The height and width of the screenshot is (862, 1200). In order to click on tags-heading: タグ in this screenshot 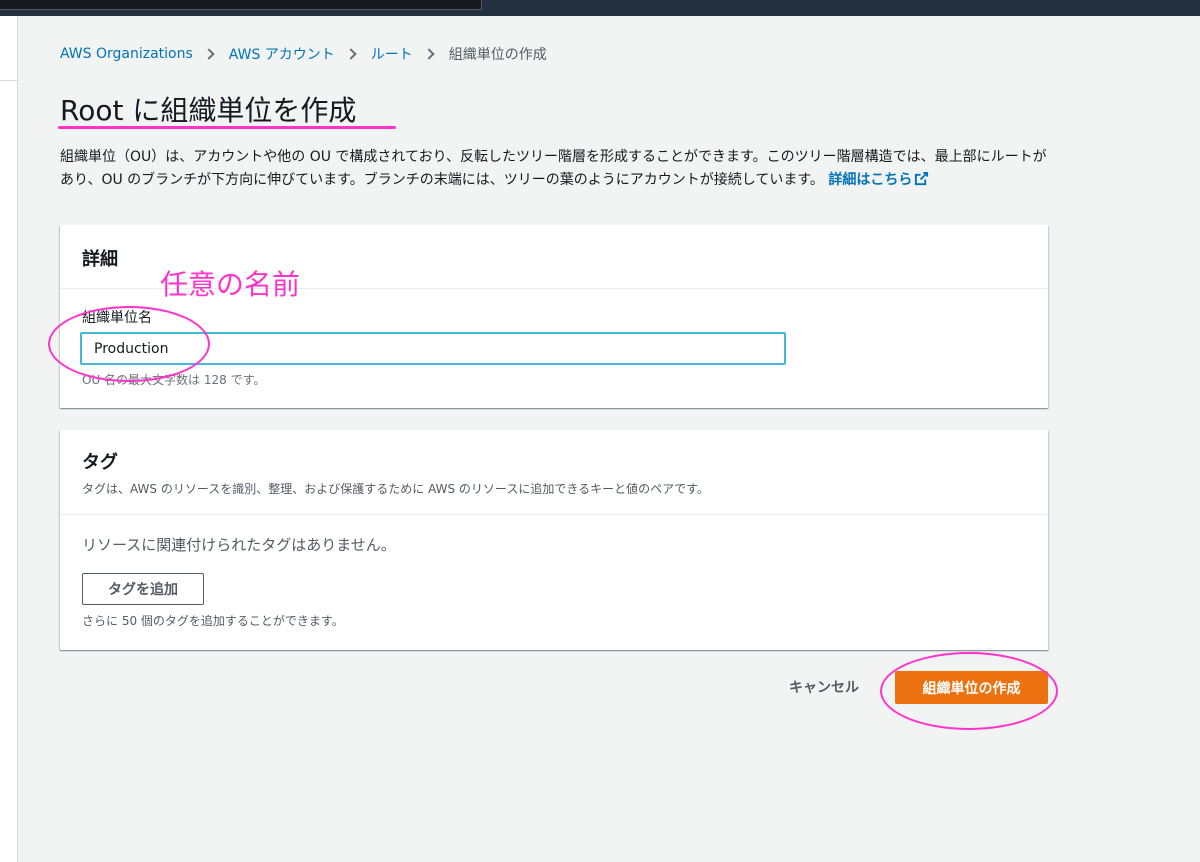, I will do `click(100, 462)`.